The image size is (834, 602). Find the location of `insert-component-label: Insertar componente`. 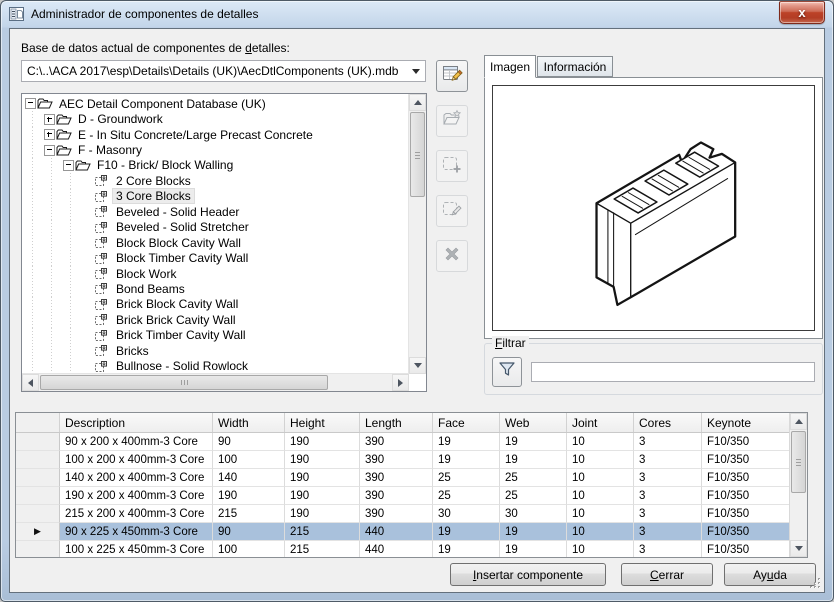

insert-component-label: Insertar componente is located at coordinates (528, 574).